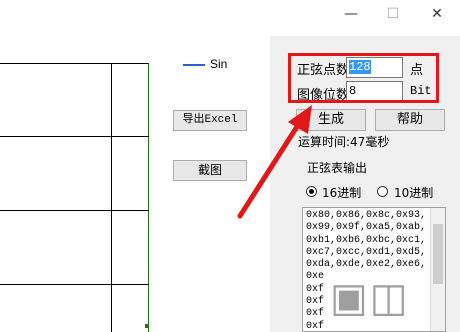  I want to click on table-line: 0x99,0x9f,0xa5,0xab,, so click(366, 228).